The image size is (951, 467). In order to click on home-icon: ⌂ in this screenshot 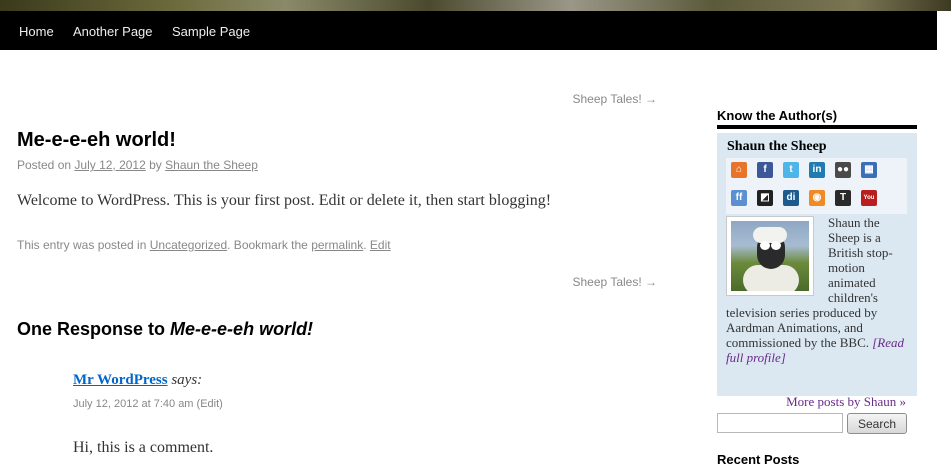, I will do `click(739, 170)`.